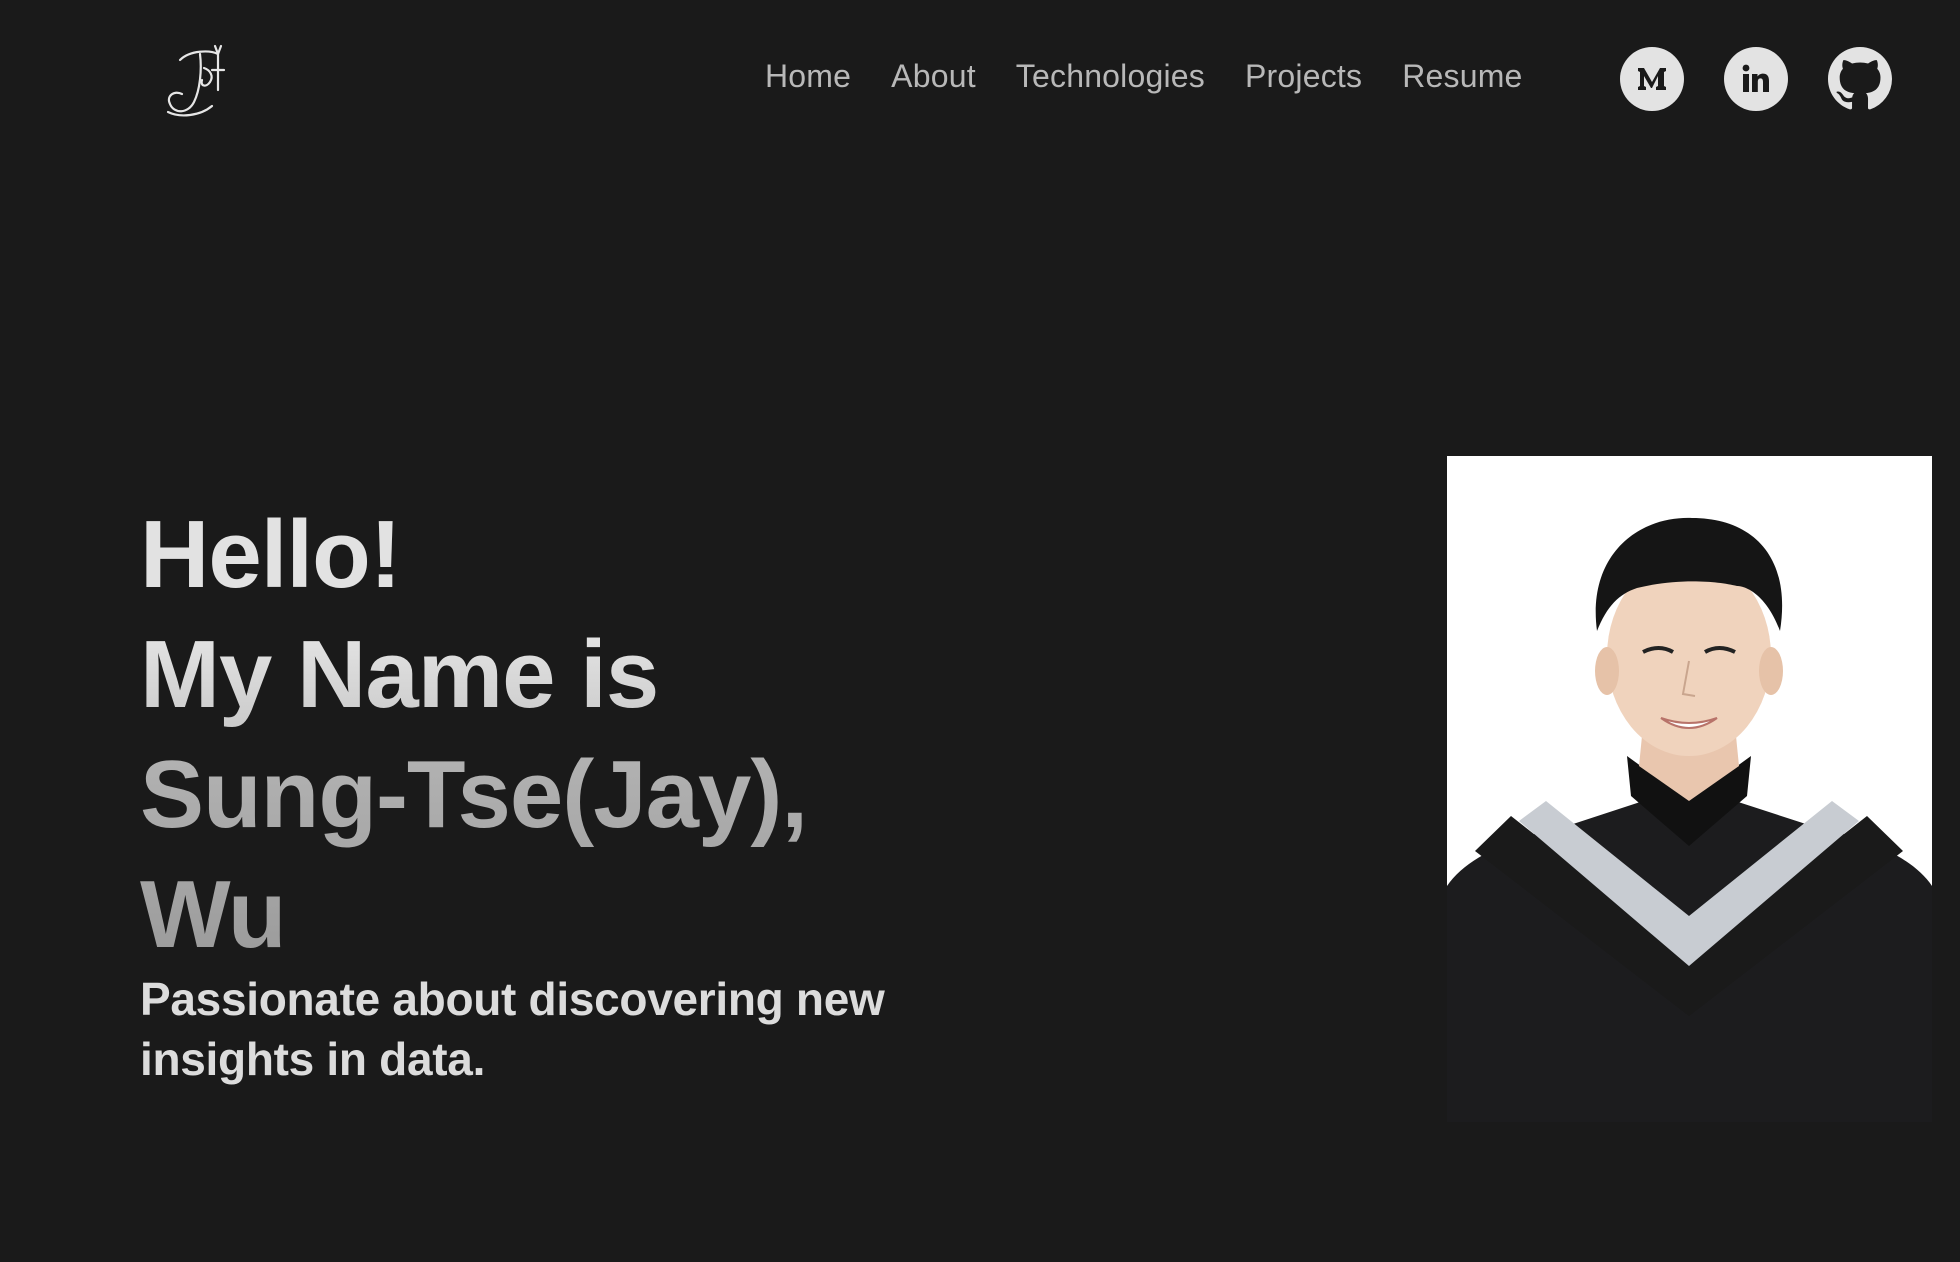  I want to click on site-header: Home About Technologies Projects Resume, so click(980, 80).